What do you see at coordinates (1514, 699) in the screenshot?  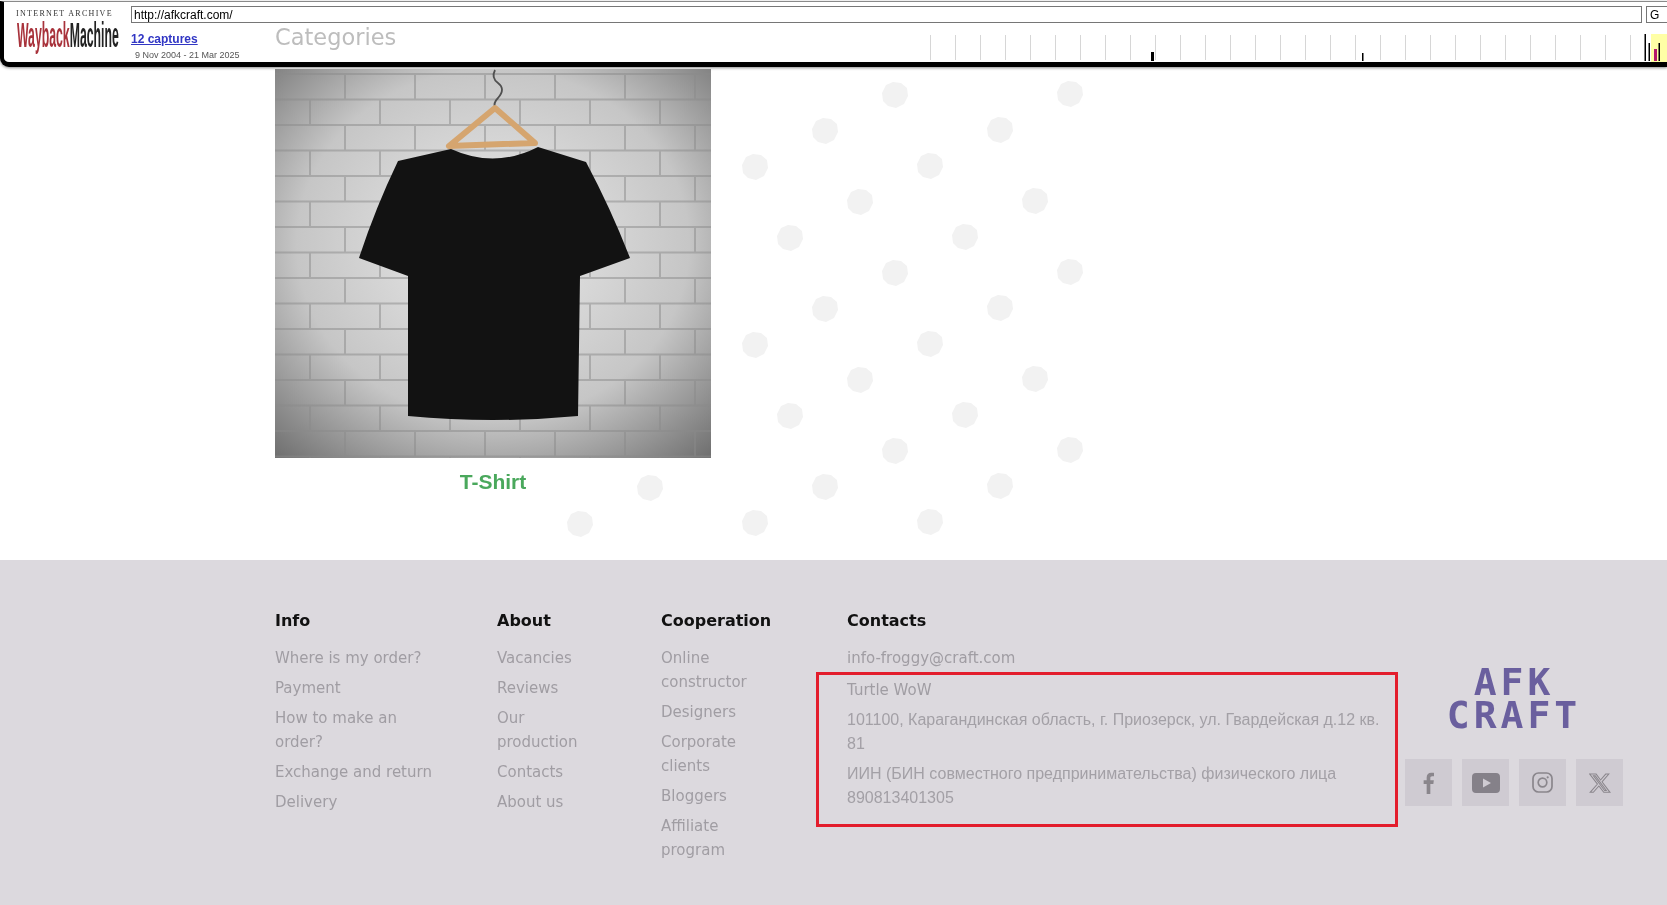 I see `site-logo: AFK CRAFT` at bounding box center [1514, 699].